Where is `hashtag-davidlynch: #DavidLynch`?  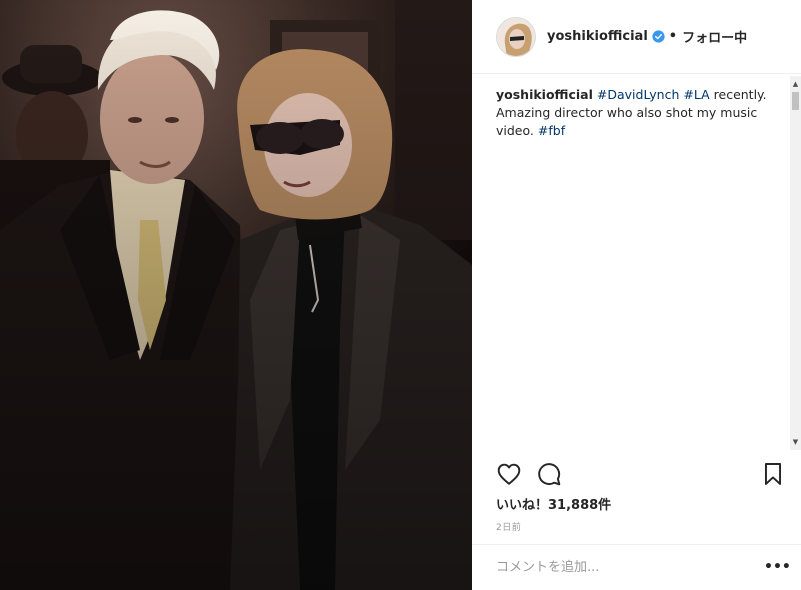
hashtag-davidlynch: #DavidLynch is located at coordinates (638, 94).